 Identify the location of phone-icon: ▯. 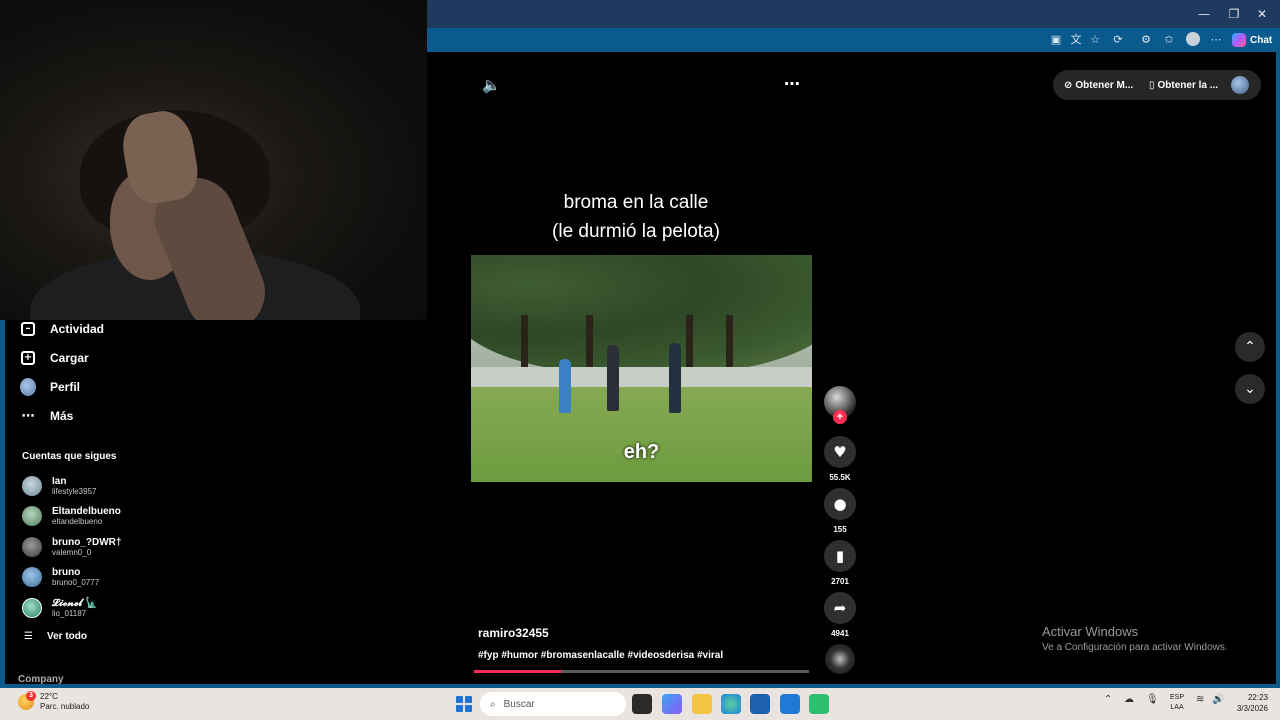
(1152, 85).